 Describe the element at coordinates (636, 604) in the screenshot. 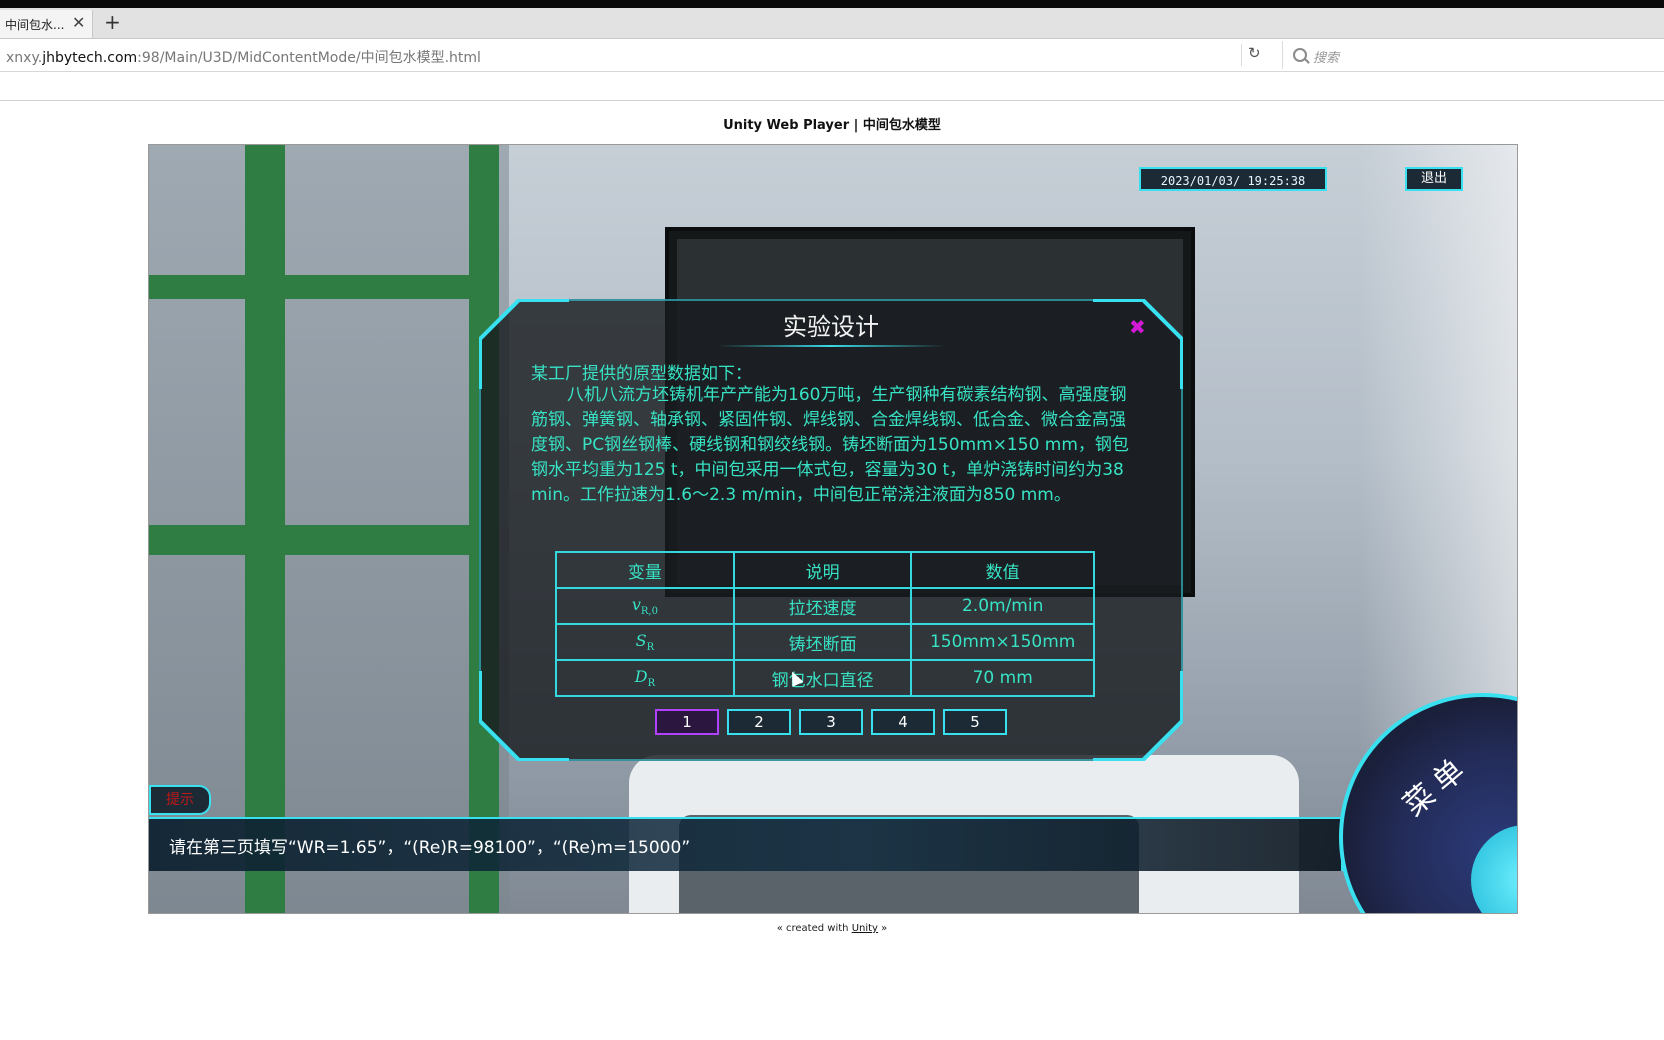

I see `symbol-main: v` at that location.